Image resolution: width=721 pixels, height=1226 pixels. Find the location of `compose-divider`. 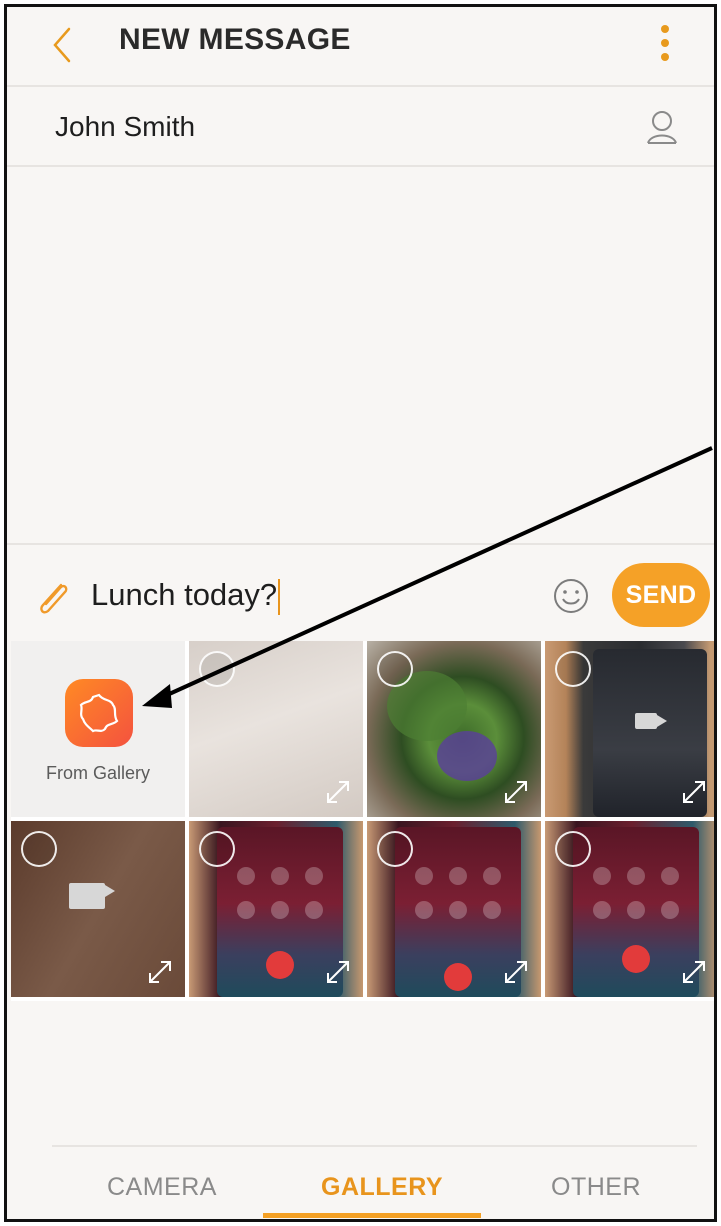

compose-divider is located at coordinates (360, 544).